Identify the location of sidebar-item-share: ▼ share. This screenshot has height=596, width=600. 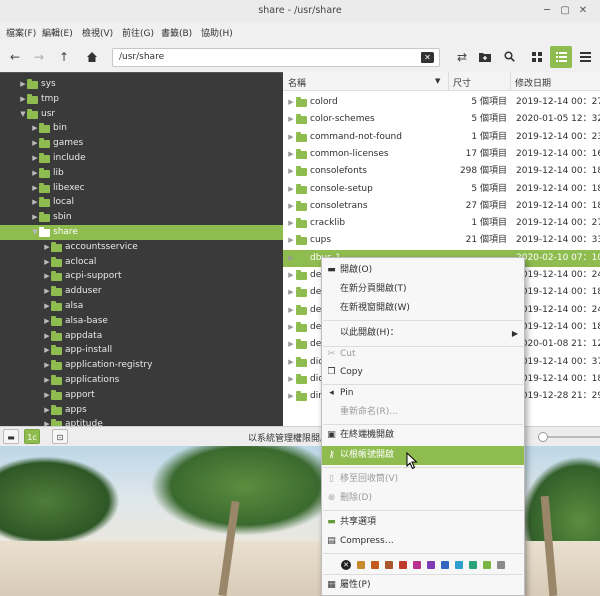
(141, 232).